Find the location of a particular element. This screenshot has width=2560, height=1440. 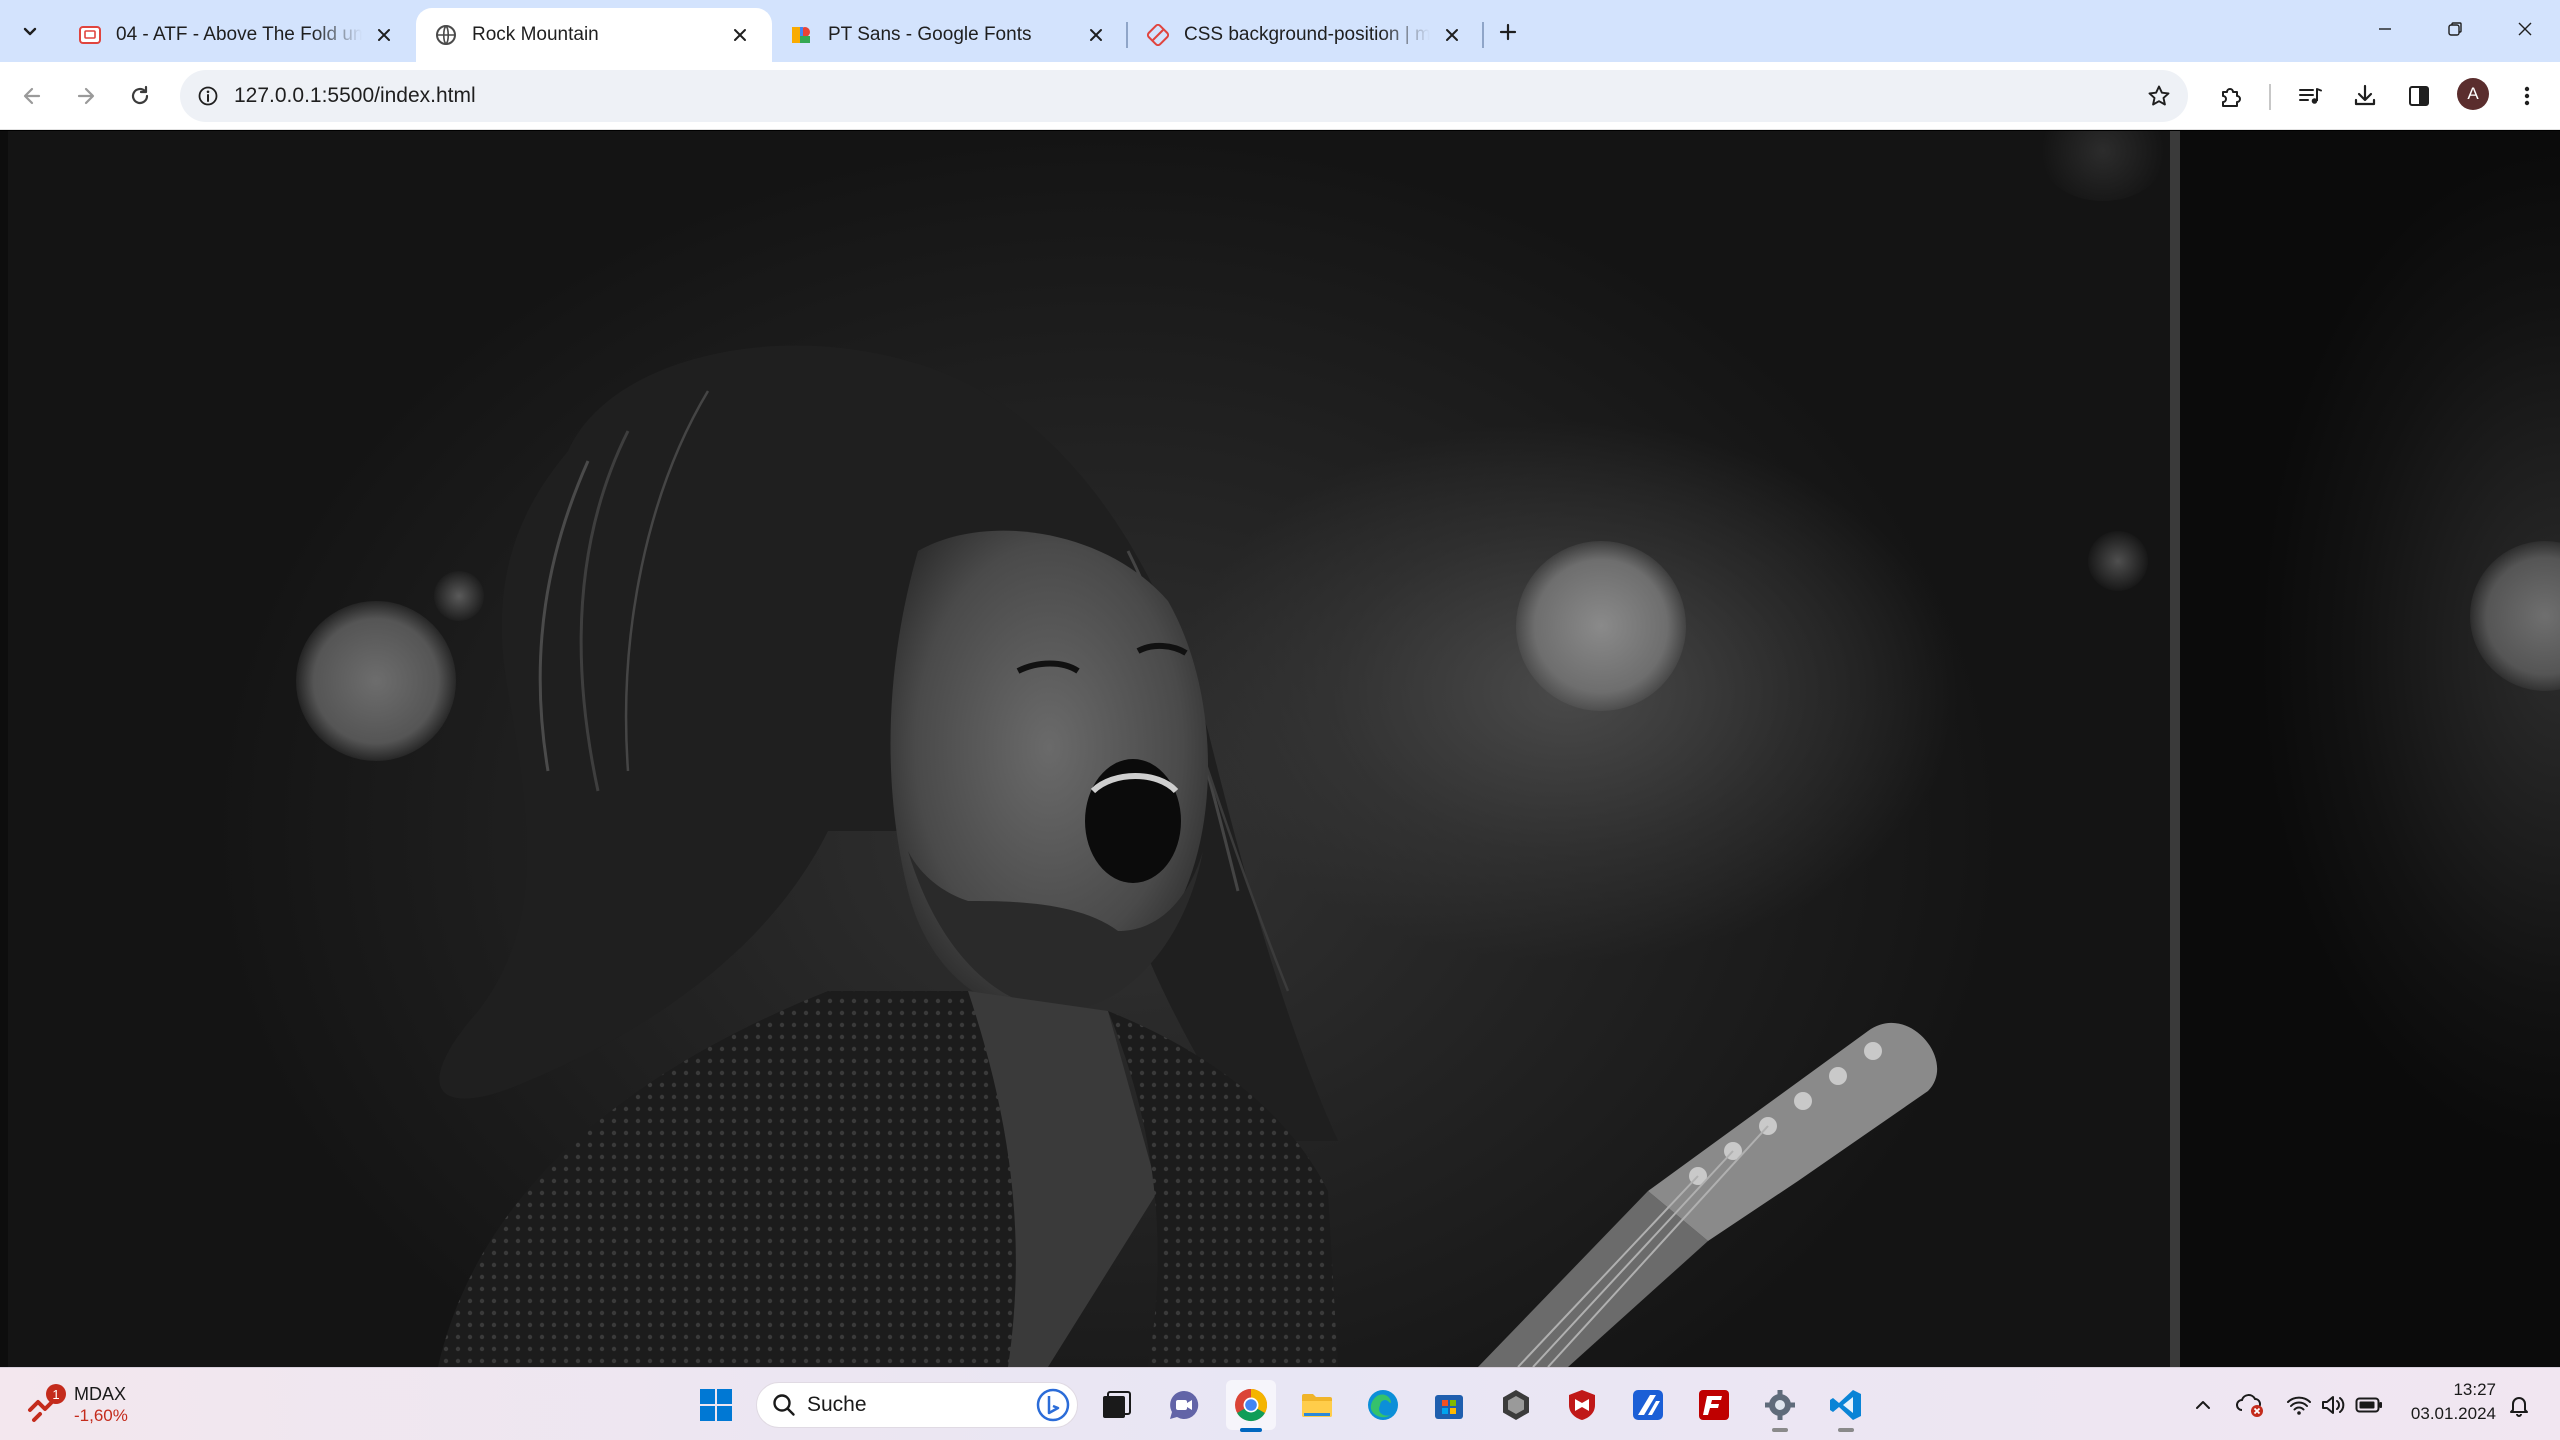

plus-icon is located at coordinates (1508, 32).